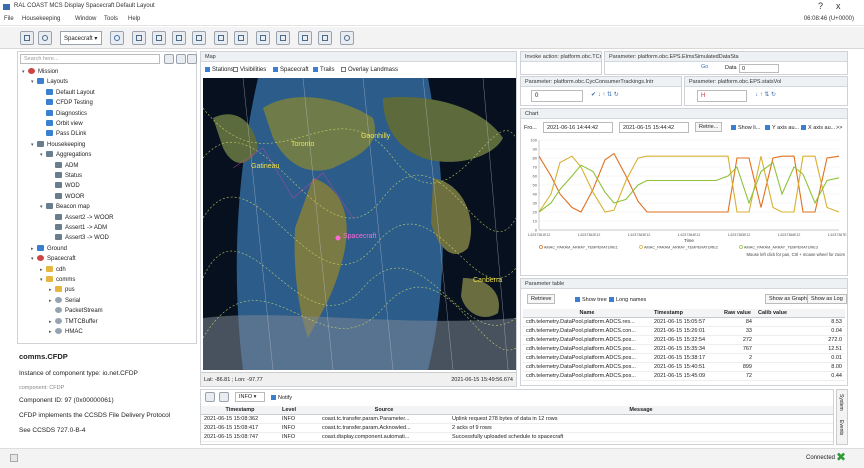 The height and width of the screenshot is (468, 864). What do you see at coordinates (759, 68) in the screenshot?
I see `data-field: 0` at bounding box center [759, 68].